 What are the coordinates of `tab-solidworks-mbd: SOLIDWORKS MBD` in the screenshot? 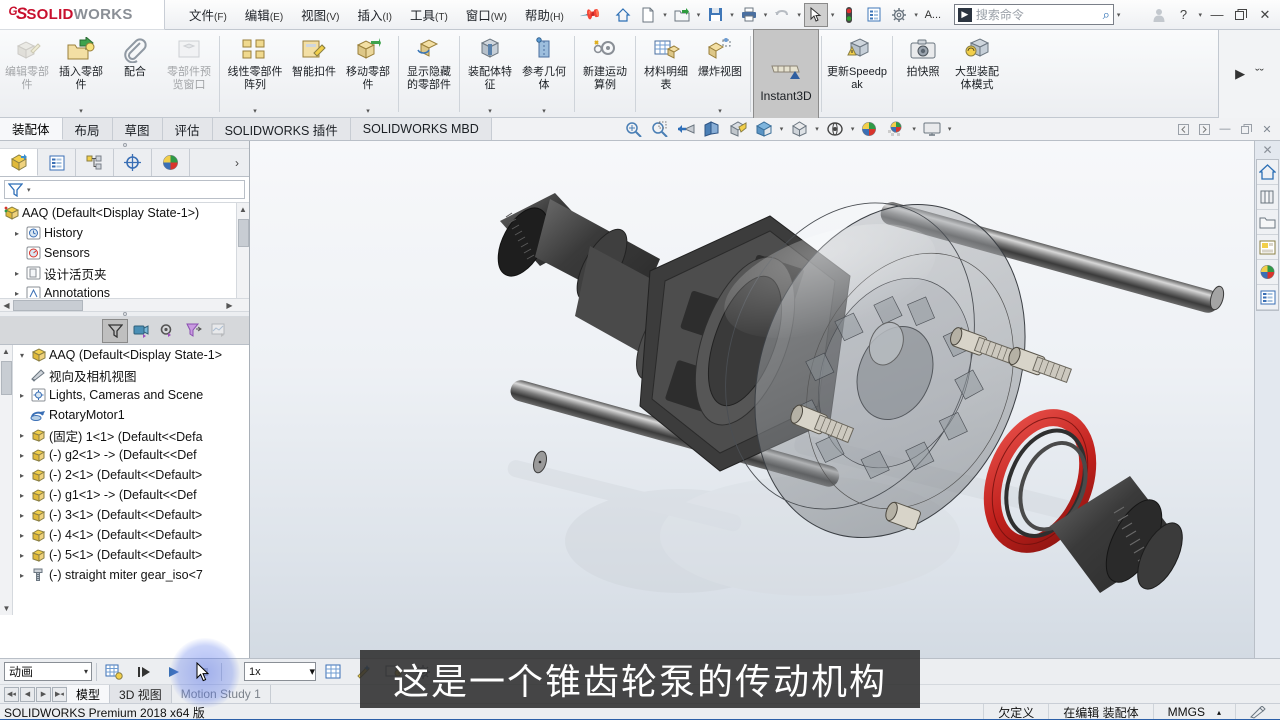 It's located at (421, 129).